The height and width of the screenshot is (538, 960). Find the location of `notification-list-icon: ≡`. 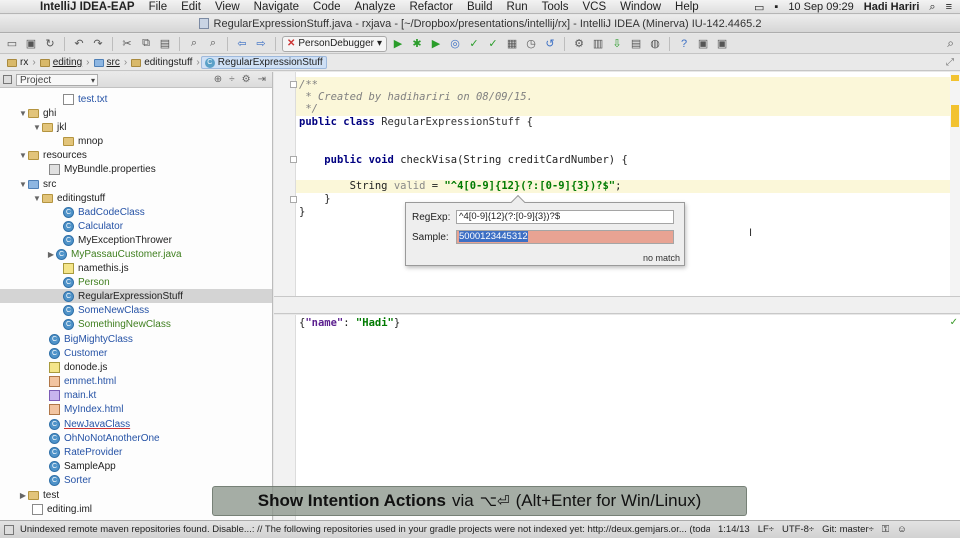

notification-list-icon: ≡ is located at coordinates (949, 7).